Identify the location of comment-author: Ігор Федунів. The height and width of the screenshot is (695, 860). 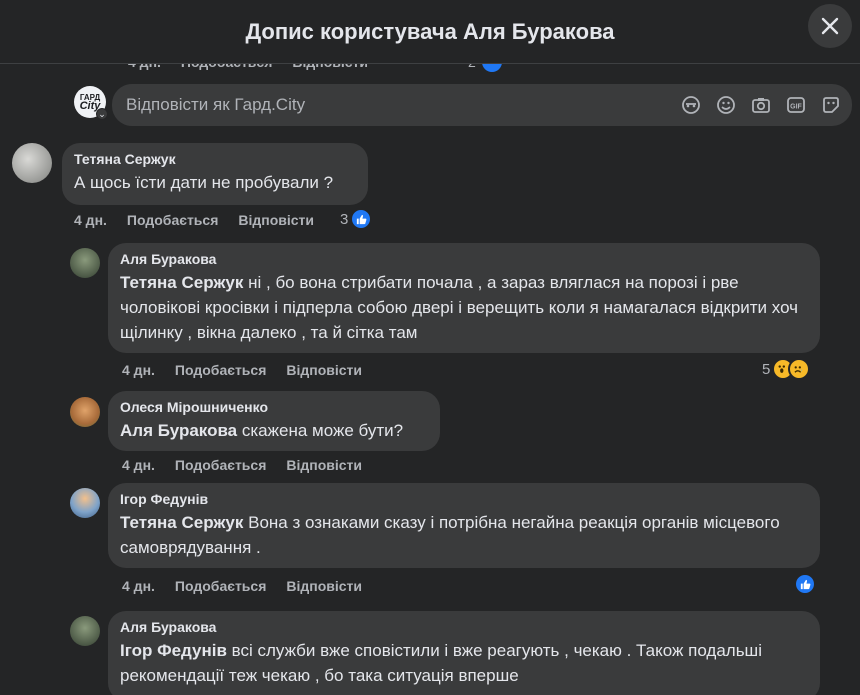
(464, 499).